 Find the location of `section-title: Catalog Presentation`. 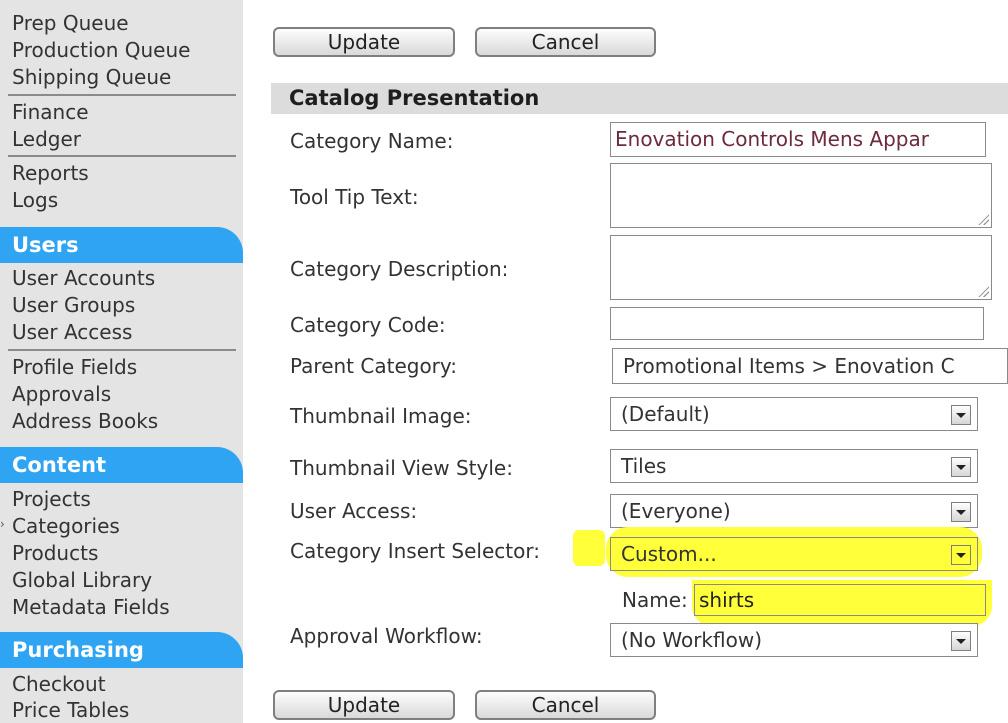

section-title: Catalog Presentation is located at coordinates (639, 98).